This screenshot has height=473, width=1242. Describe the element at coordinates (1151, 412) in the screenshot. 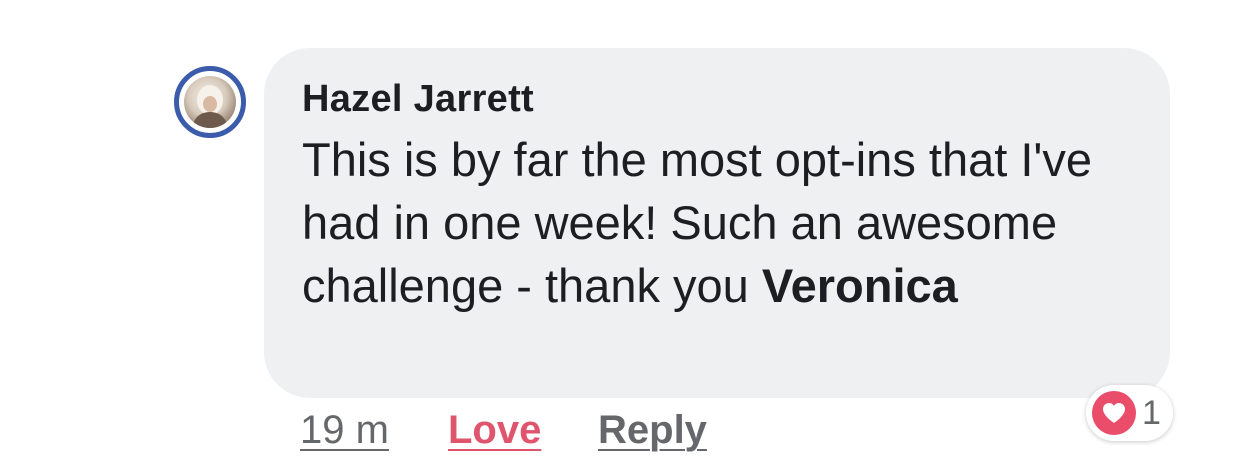

I see `reaction-count: 1` at that location.